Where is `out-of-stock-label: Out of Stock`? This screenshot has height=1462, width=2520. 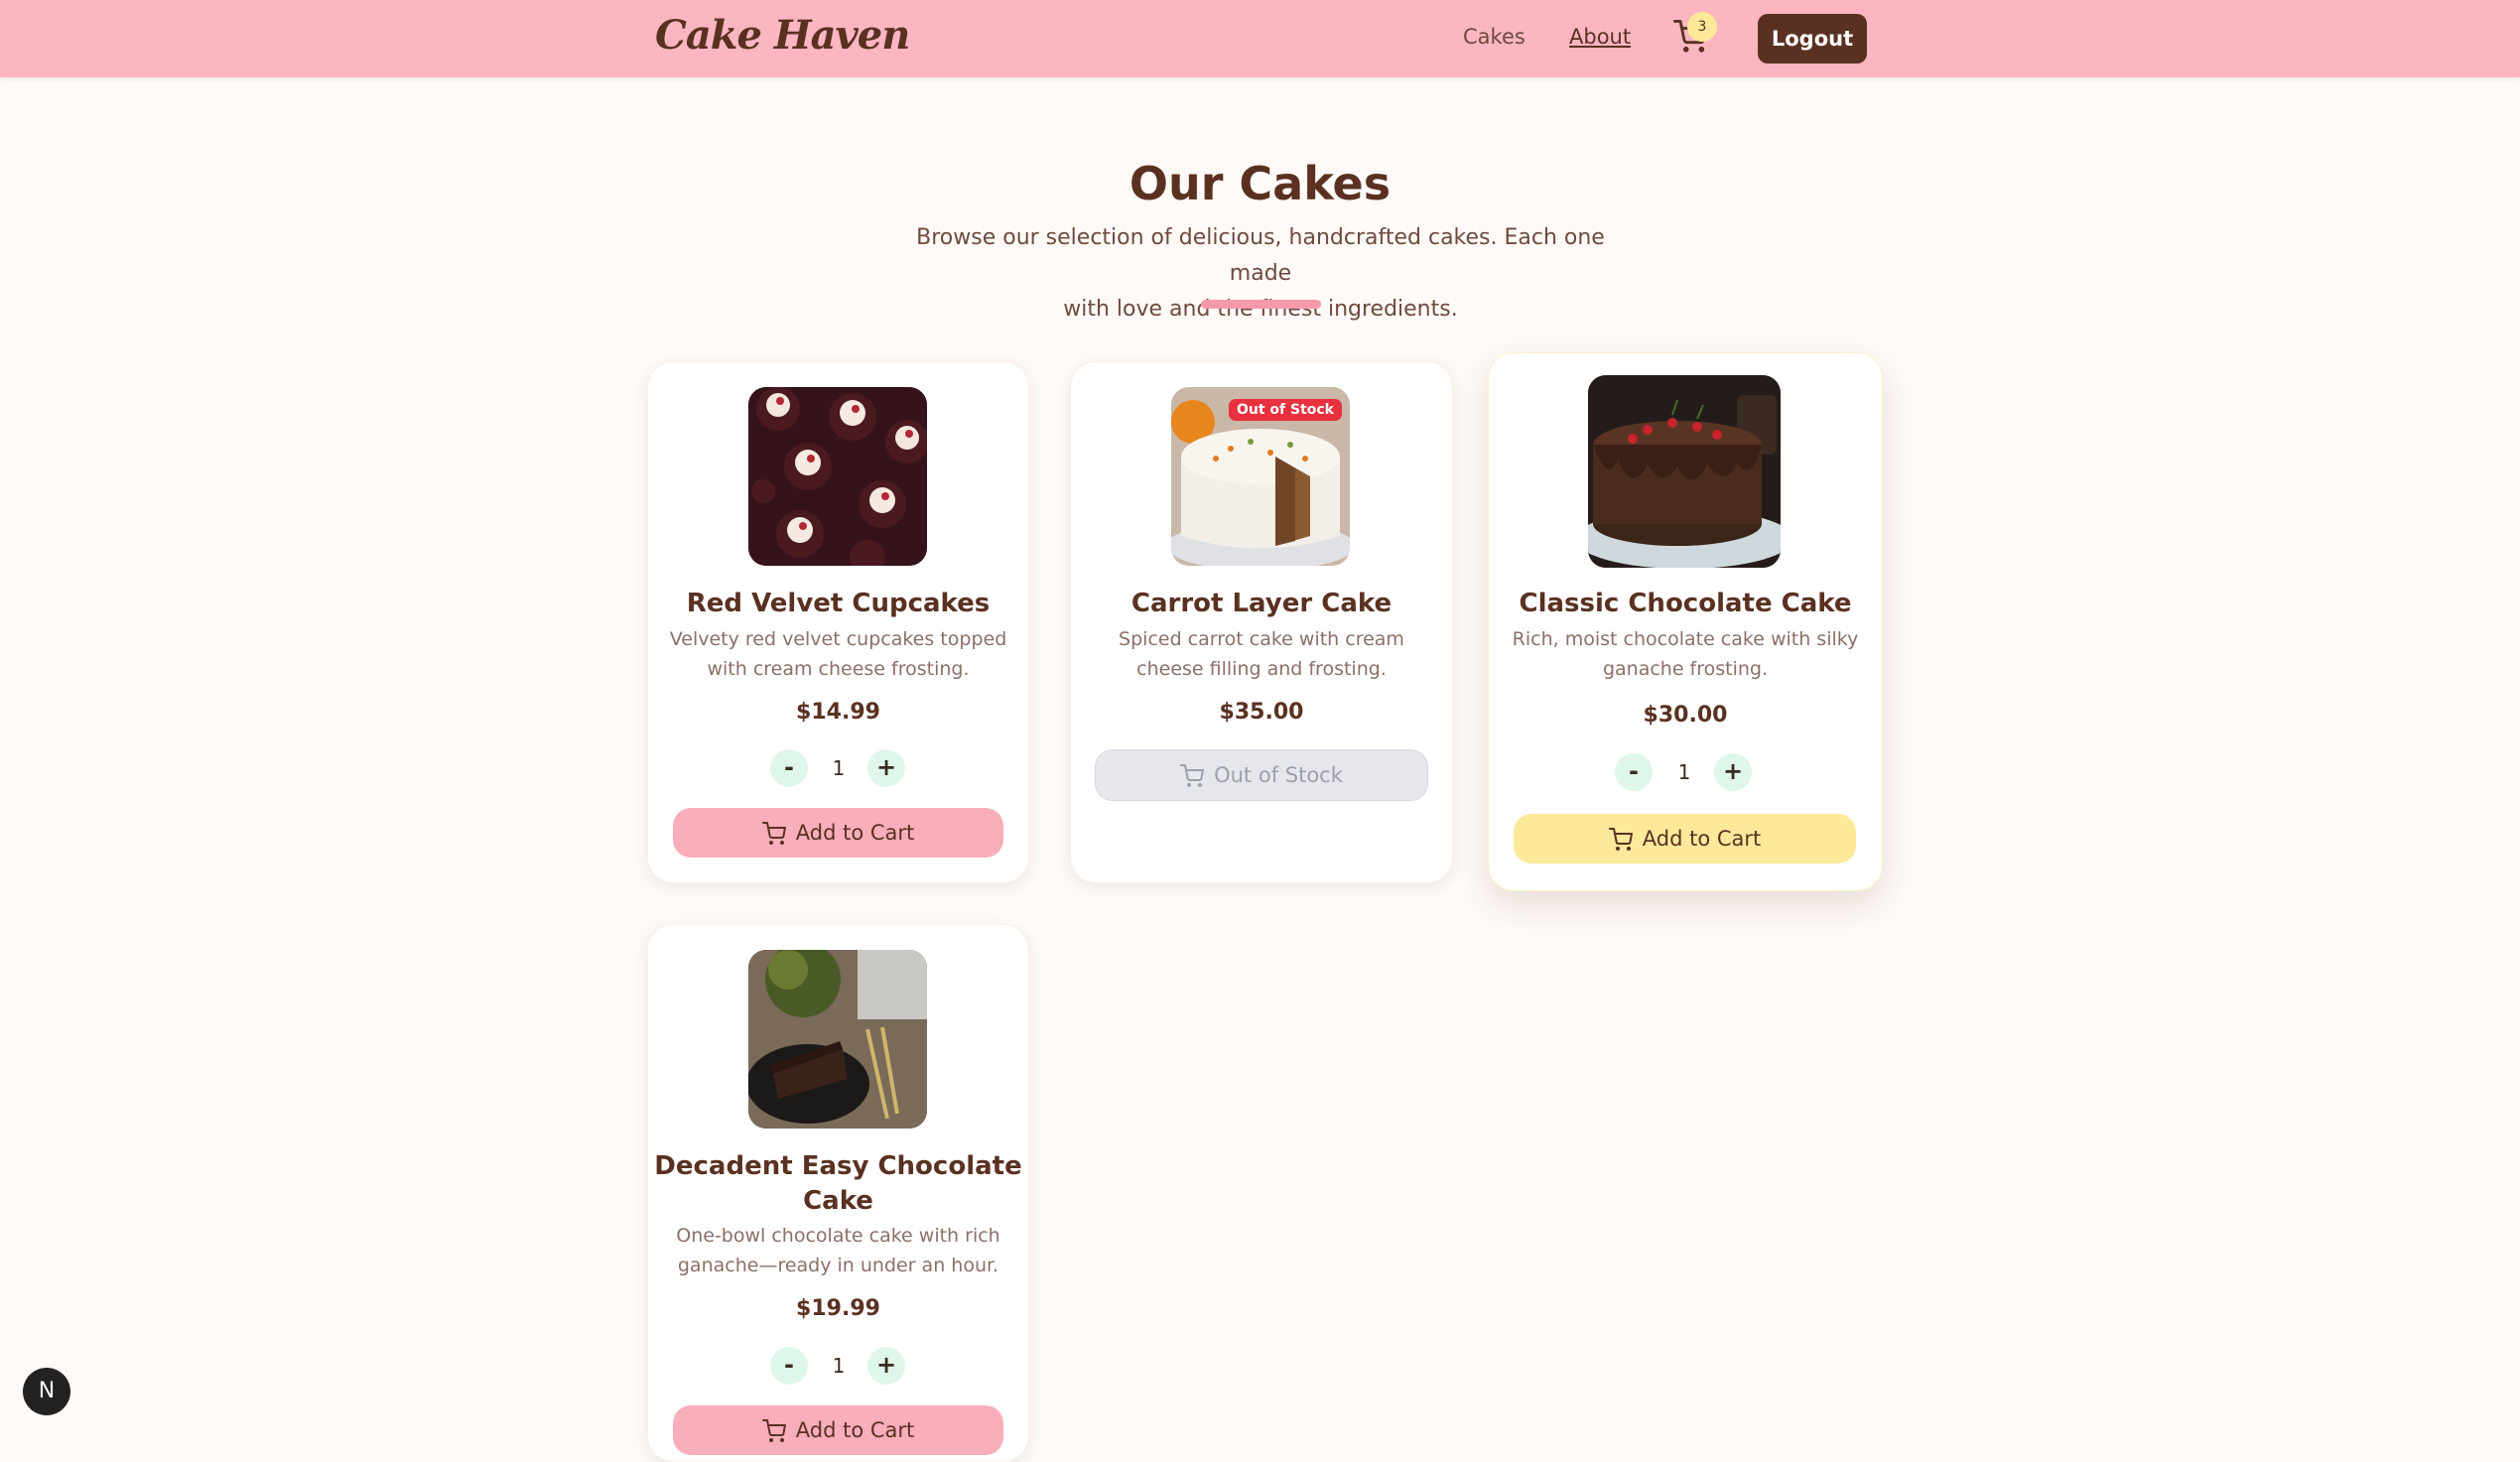
out-of-stock-label: Out of Stock is located at coordinates (1278, 775).